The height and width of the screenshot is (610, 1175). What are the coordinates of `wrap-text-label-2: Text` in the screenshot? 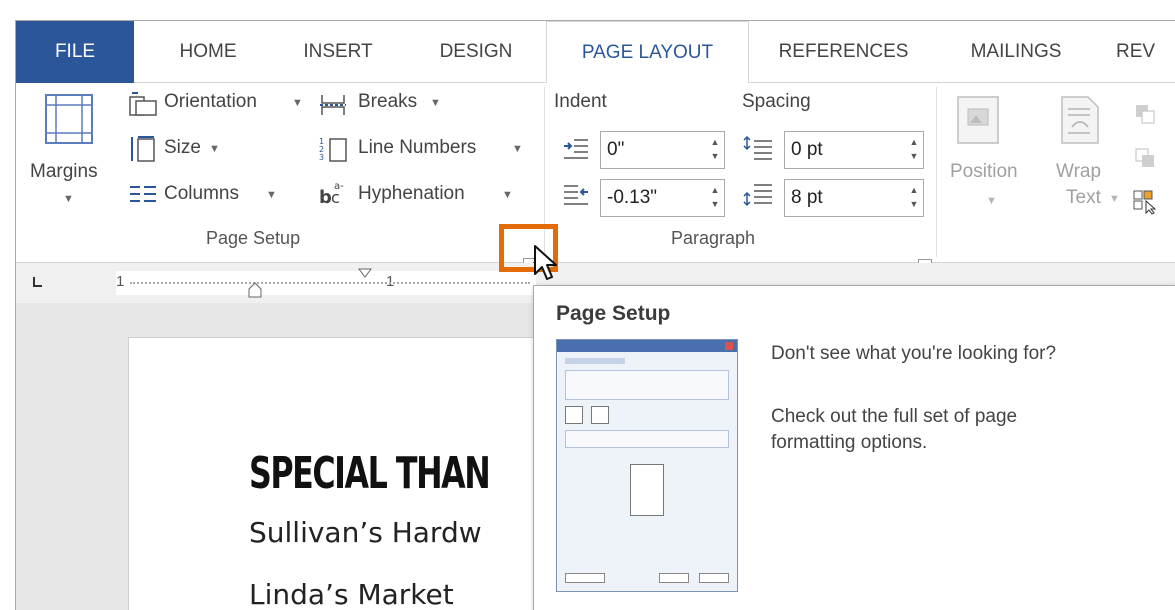 It's located at (1083, 197).